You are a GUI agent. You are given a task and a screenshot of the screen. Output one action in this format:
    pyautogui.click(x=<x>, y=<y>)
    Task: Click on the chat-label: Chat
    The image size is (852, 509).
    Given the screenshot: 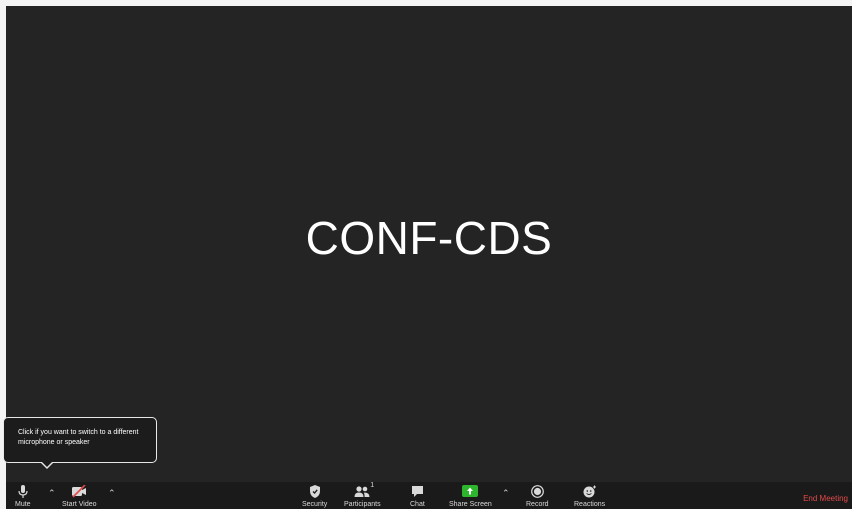 What is the action you would take?
    pyautogui.click(x=417, y=504)
    